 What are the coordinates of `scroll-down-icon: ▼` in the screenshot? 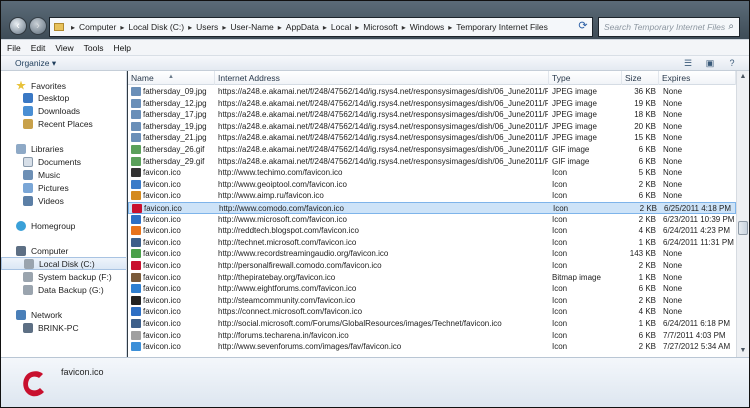 It's located at (743, 351).